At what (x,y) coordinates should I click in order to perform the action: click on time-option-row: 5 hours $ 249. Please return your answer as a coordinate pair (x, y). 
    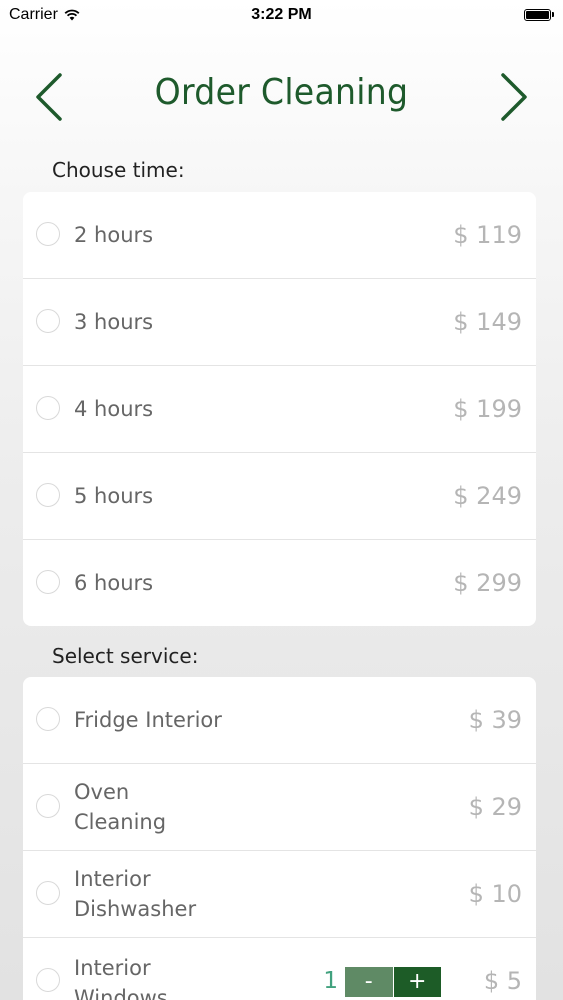
    Looking at the image, I should click on (279, 496).